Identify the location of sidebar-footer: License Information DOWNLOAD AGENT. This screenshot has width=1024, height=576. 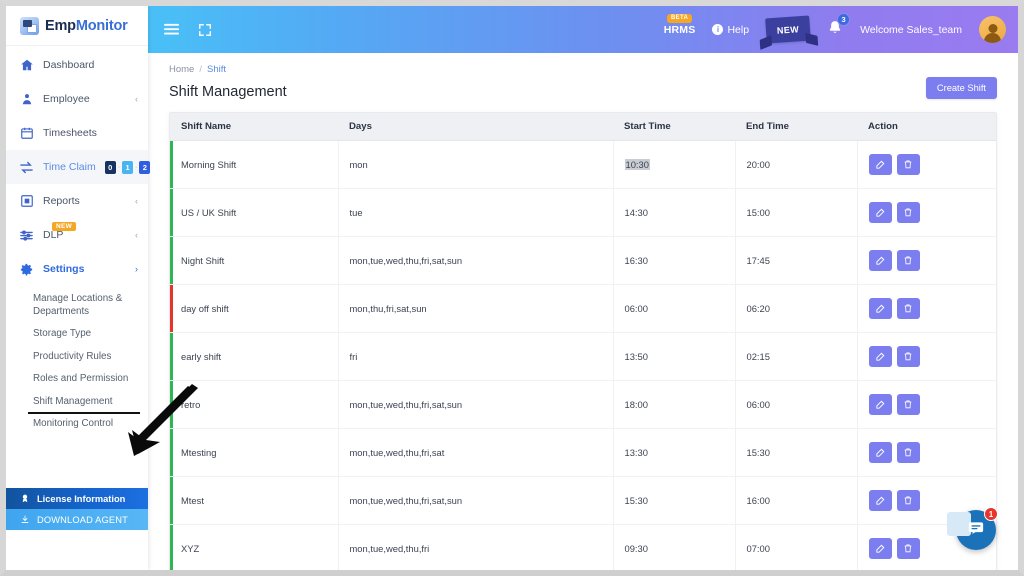
(77, 509).